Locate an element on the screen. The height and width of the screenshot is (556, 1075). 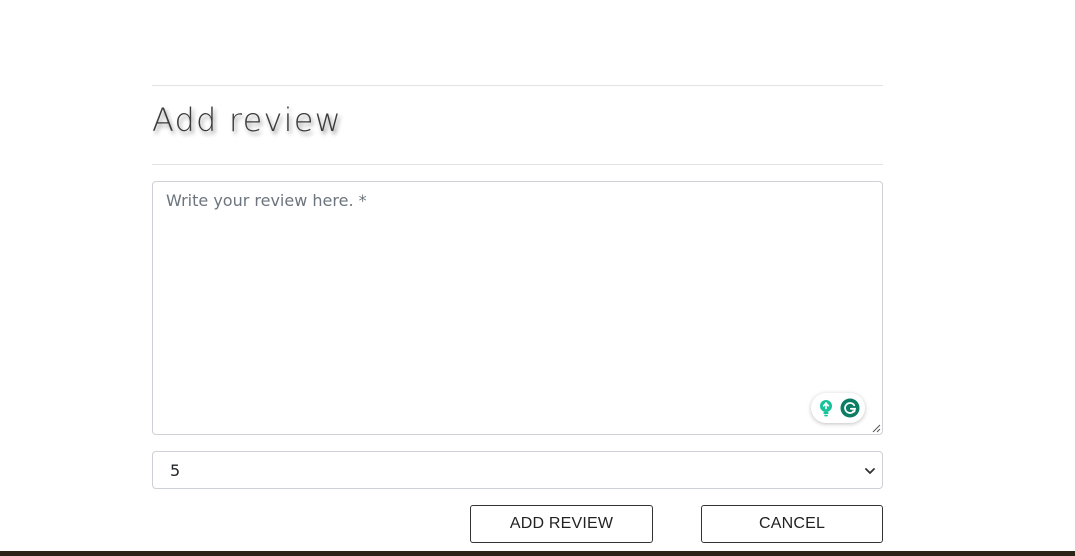
grammarly-g-icon is located at coordinates (850, 408).